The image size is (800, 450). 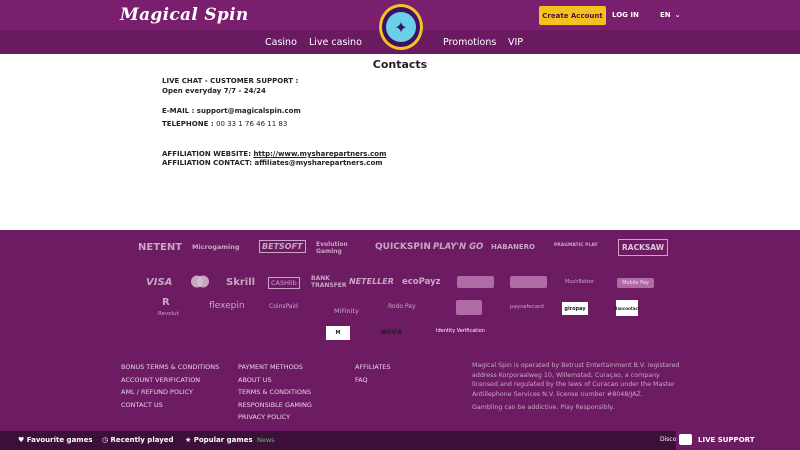 I want to click on provider-playngo: PLAY'N GO, so click(x=458, y=247).